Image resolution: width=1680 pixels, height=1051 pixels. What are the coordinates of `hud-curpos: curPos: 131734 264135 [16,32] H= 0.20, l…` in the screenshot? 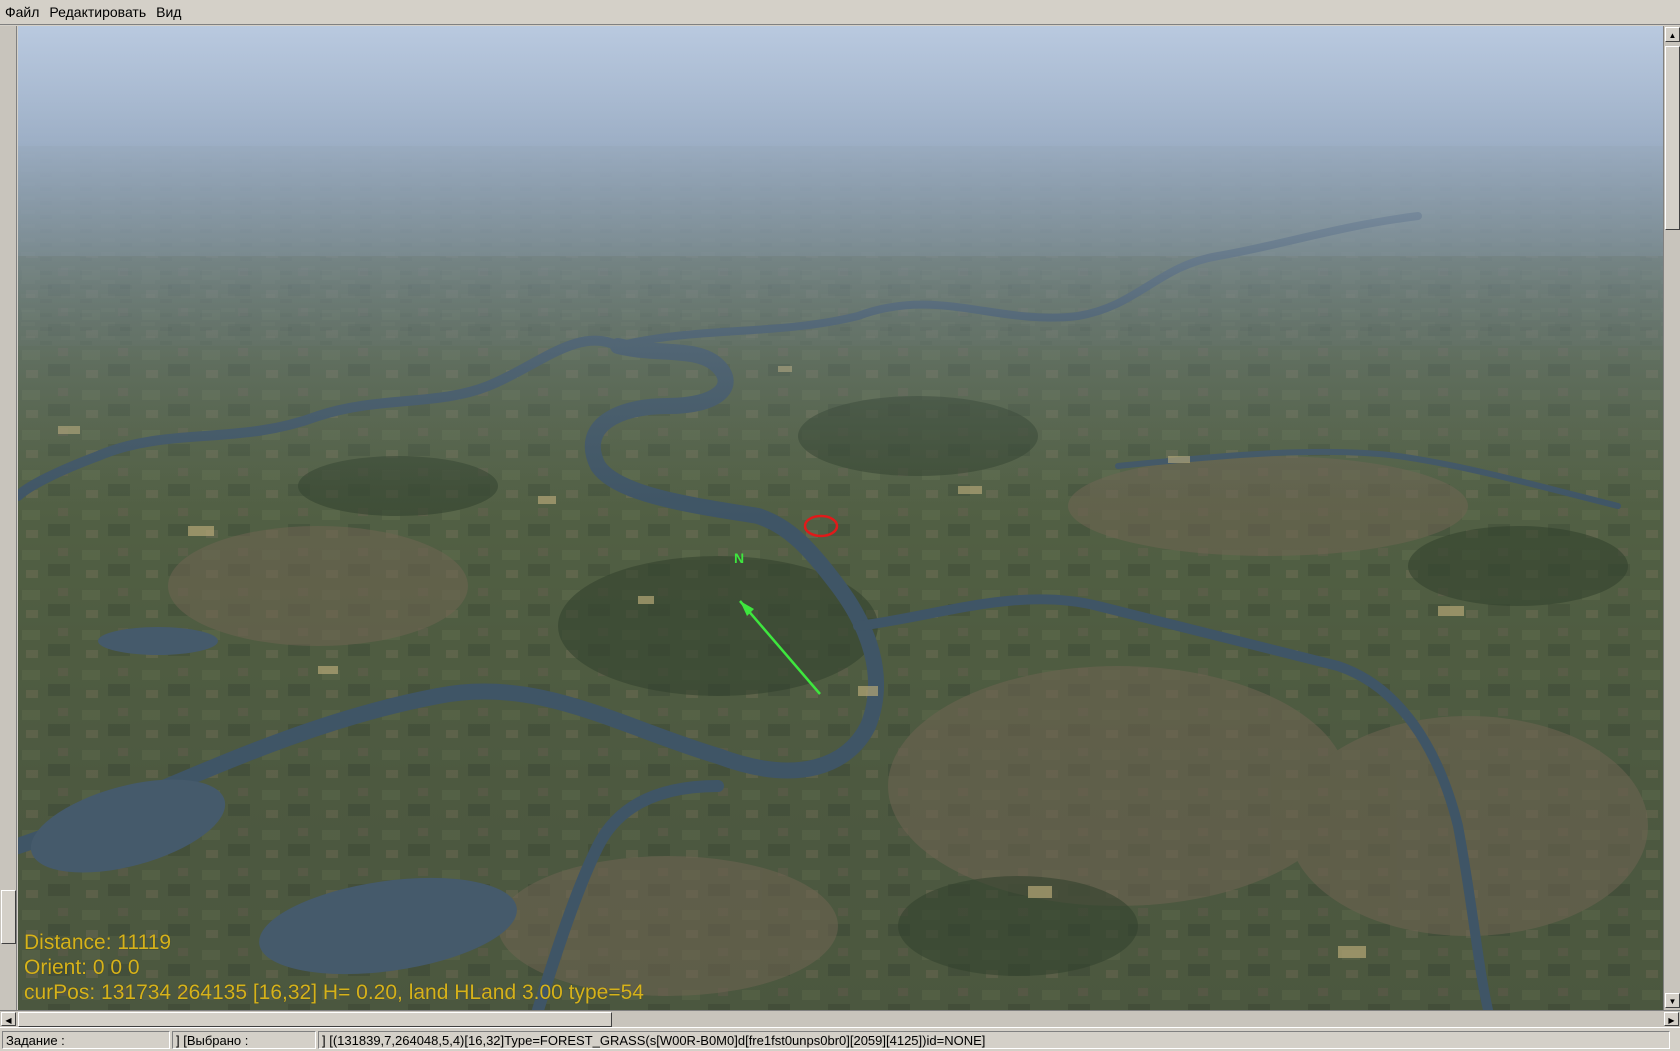 It's located at (334, 992).